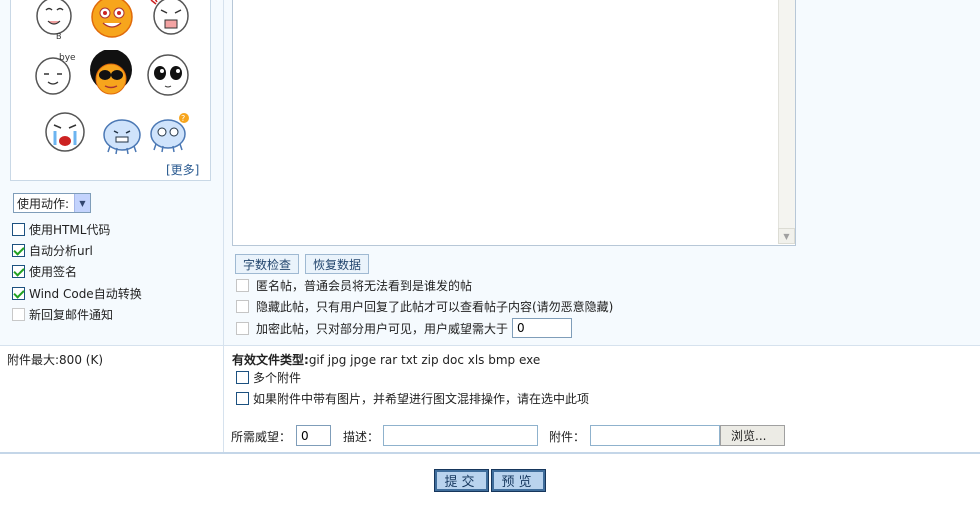  What do you see at coordinates (85, 293) in the screenshot?
I see `option-label: Wind Code自动转换` at bounding box center [85, 293].